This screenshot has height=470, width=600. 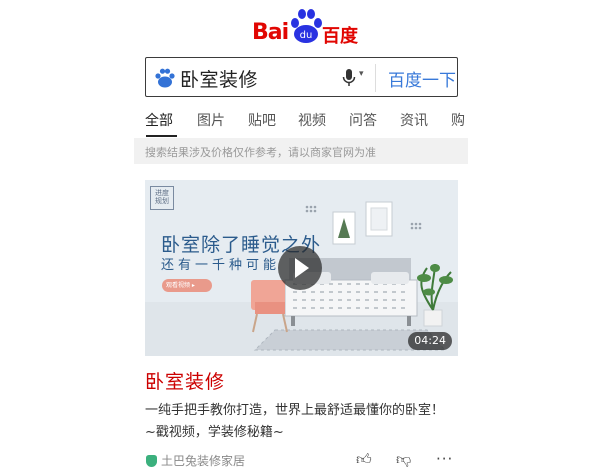 I want to click on tab-bar: 全部 图片 贴吧 视频 问答 资讯 购, so click(x=305, y=123).